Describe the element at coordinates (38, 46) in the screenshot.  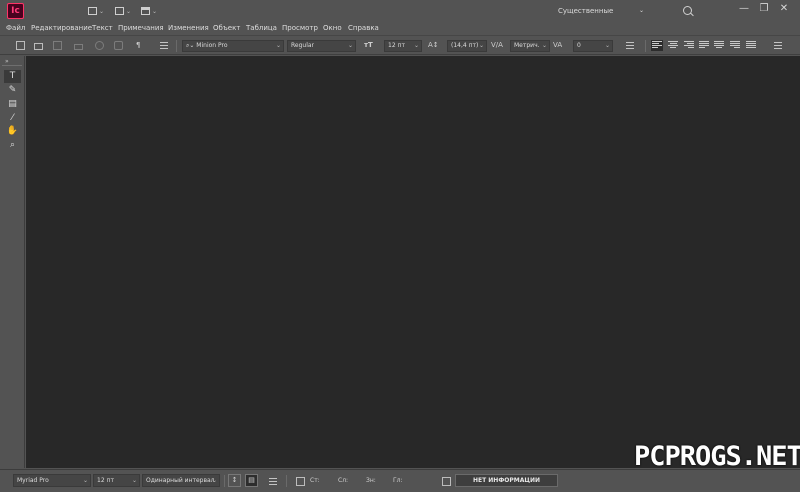
I see `open-folder-icon` at that location.